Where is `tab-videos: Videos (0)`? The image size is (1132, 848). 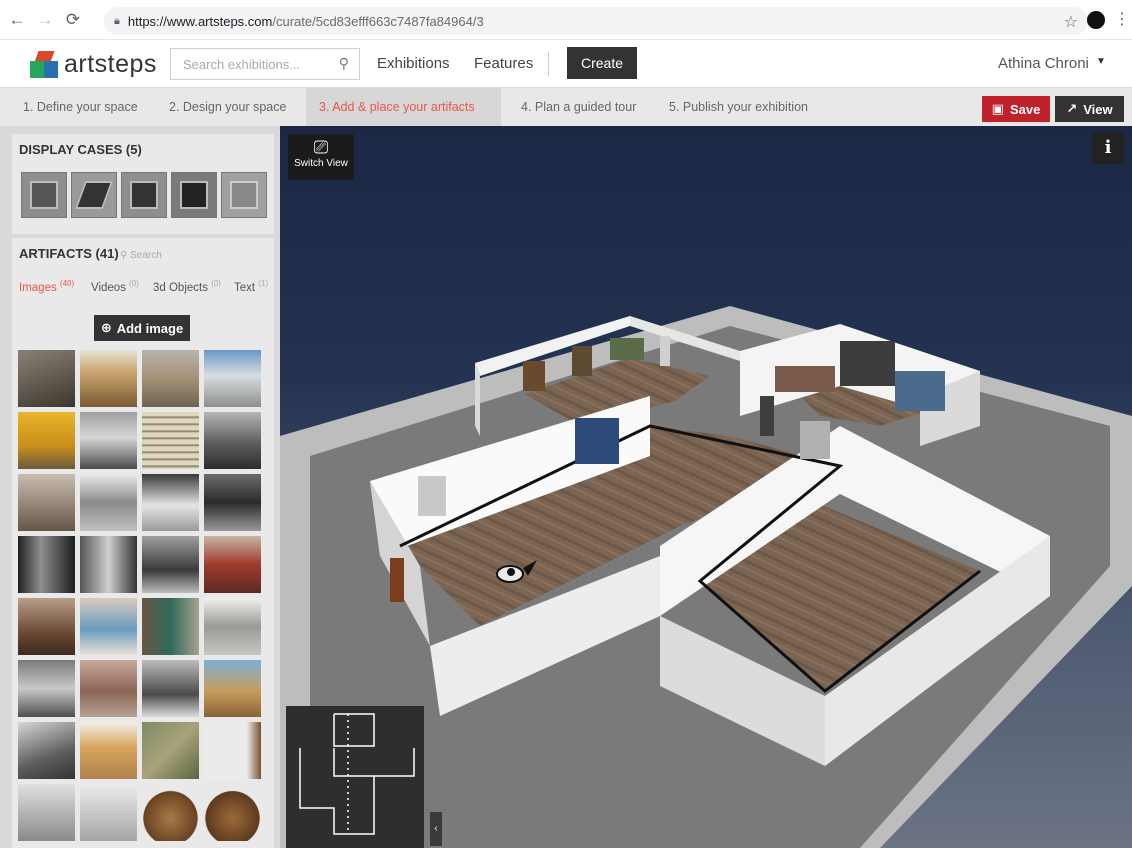 tab-videos: Videos (0) is located at coordinates (115, 286).